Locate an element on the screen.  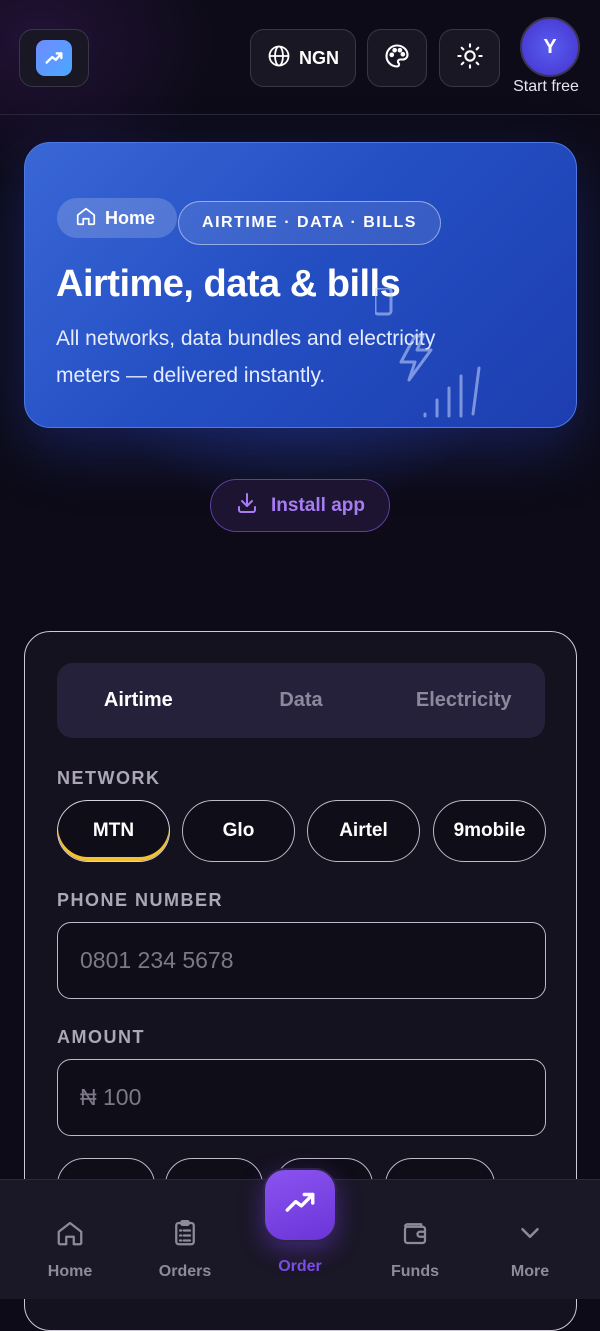
currency-button: NGN is located at coordinates (303, 58).